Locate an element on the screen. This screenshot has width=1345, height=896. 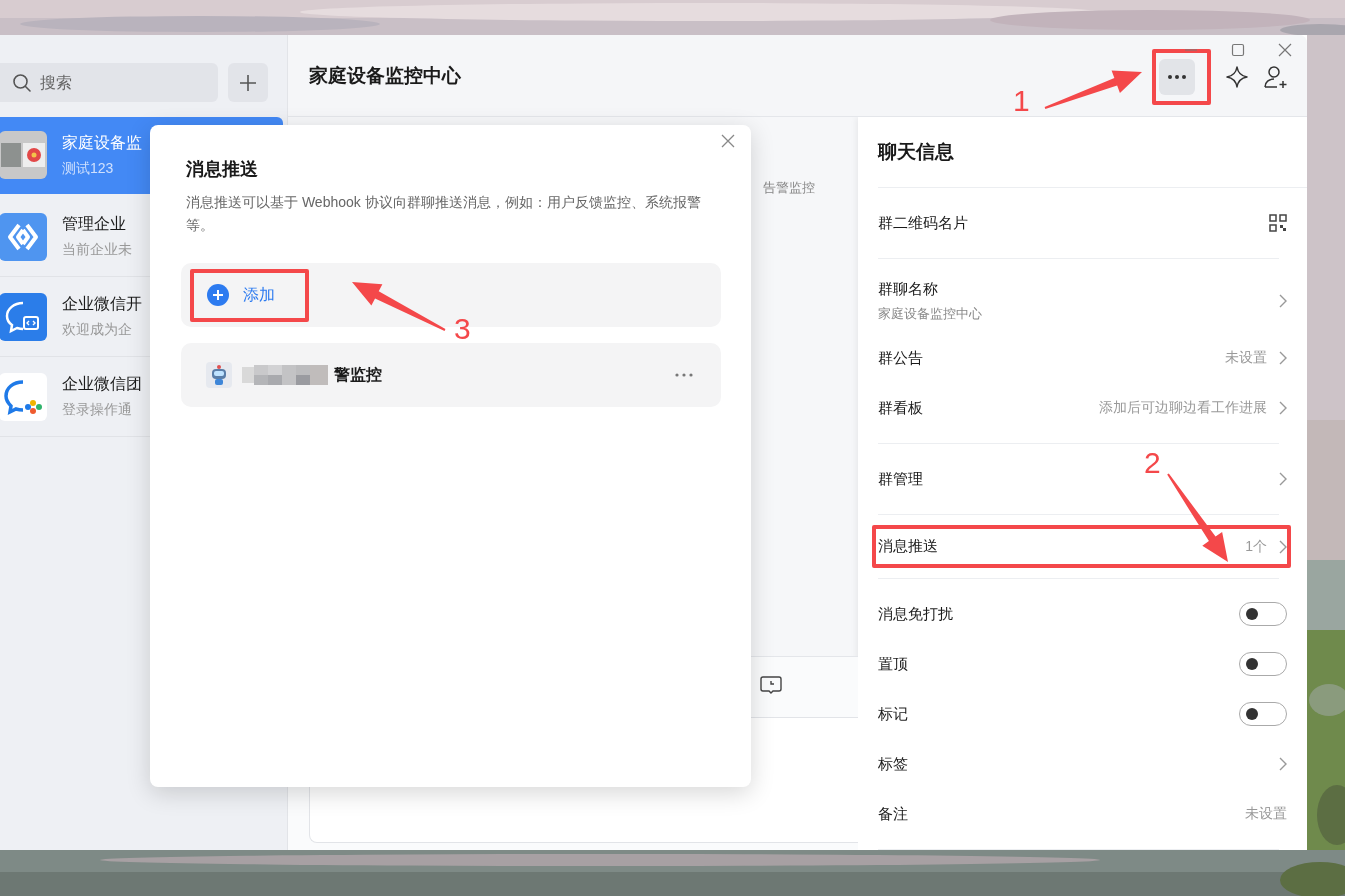
qr-code-icon is located at coordinates (1278, 223).